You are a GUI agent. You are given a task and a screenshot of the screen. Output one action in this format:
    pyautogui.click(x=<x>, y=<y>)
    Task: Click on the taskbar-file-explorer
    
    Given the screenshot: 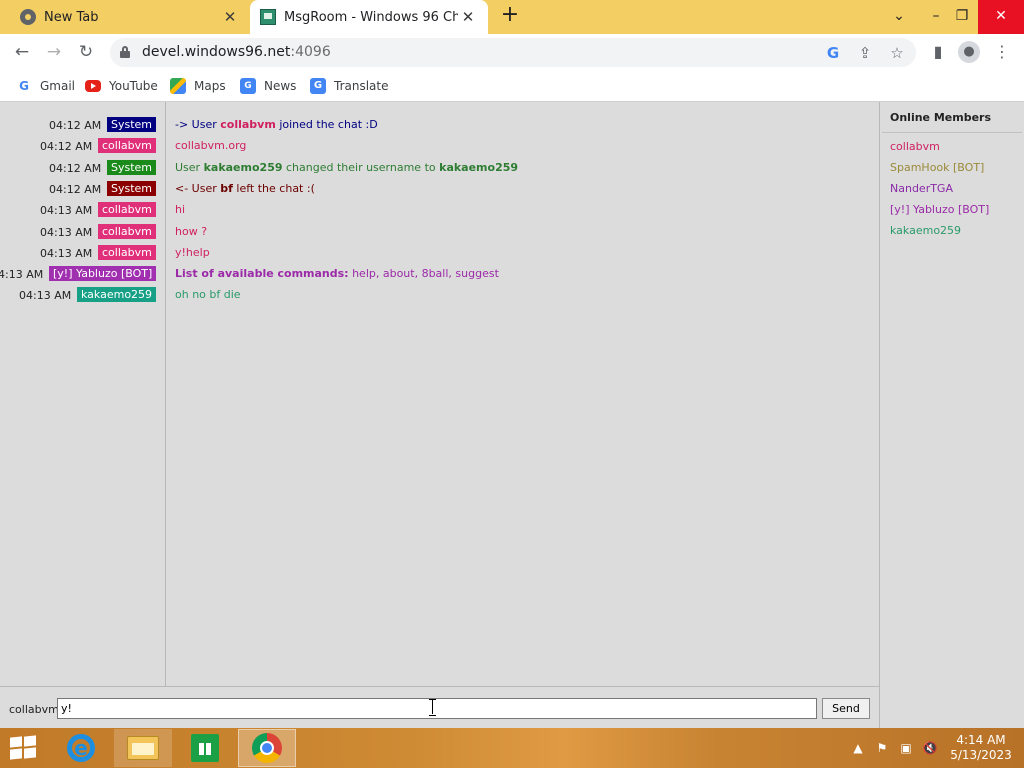 What is the action you would take?
    pyautogui.click(x=143, y=748)
    